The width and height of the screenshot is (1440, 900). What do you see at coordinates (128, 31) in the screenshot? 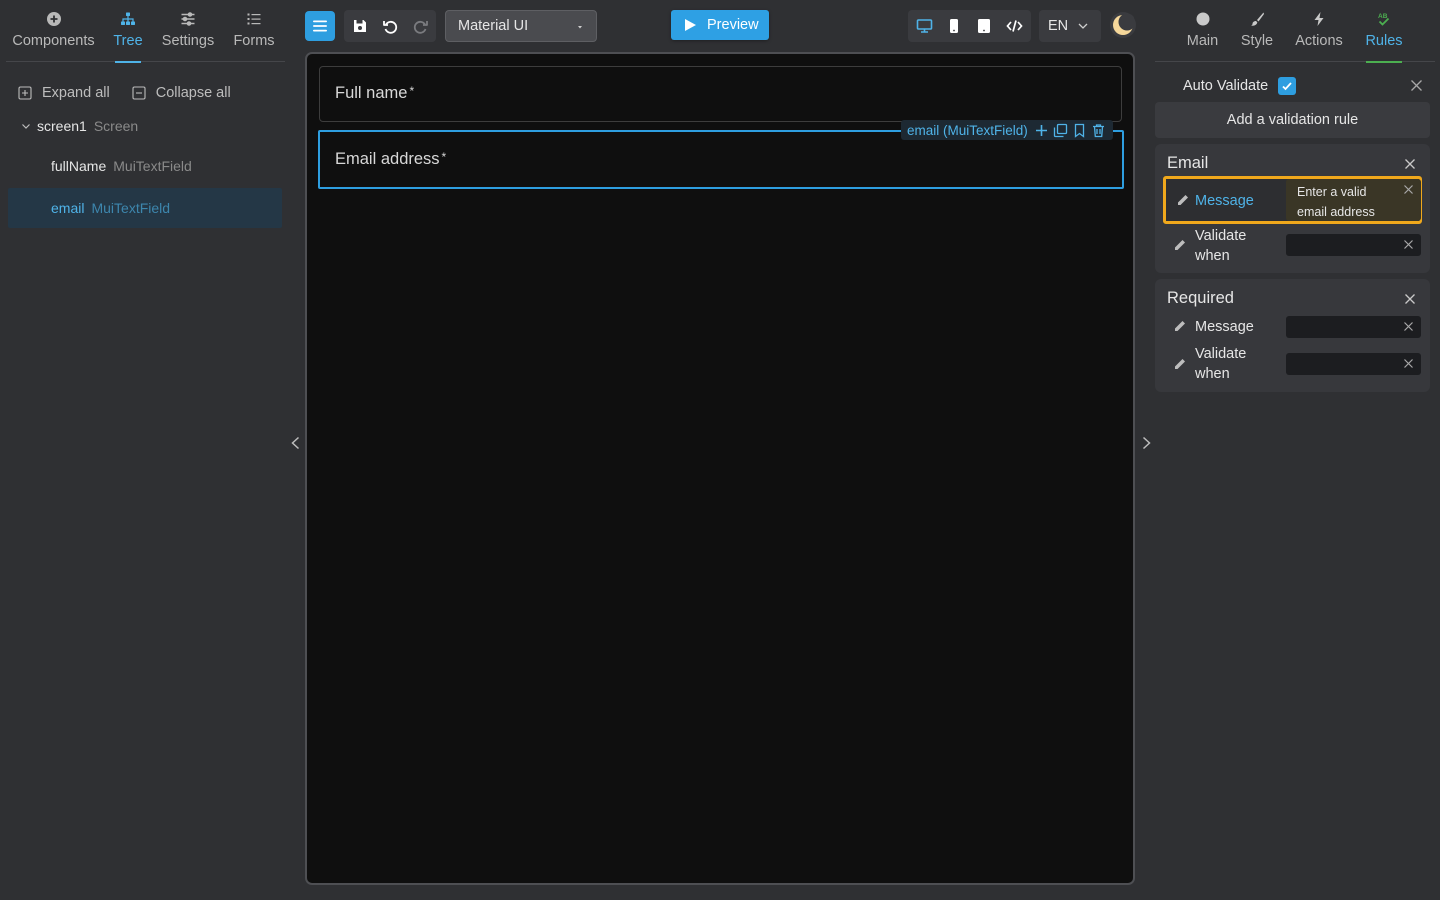
I see `tab-tree: Tree` at bounding box center [128, 31].